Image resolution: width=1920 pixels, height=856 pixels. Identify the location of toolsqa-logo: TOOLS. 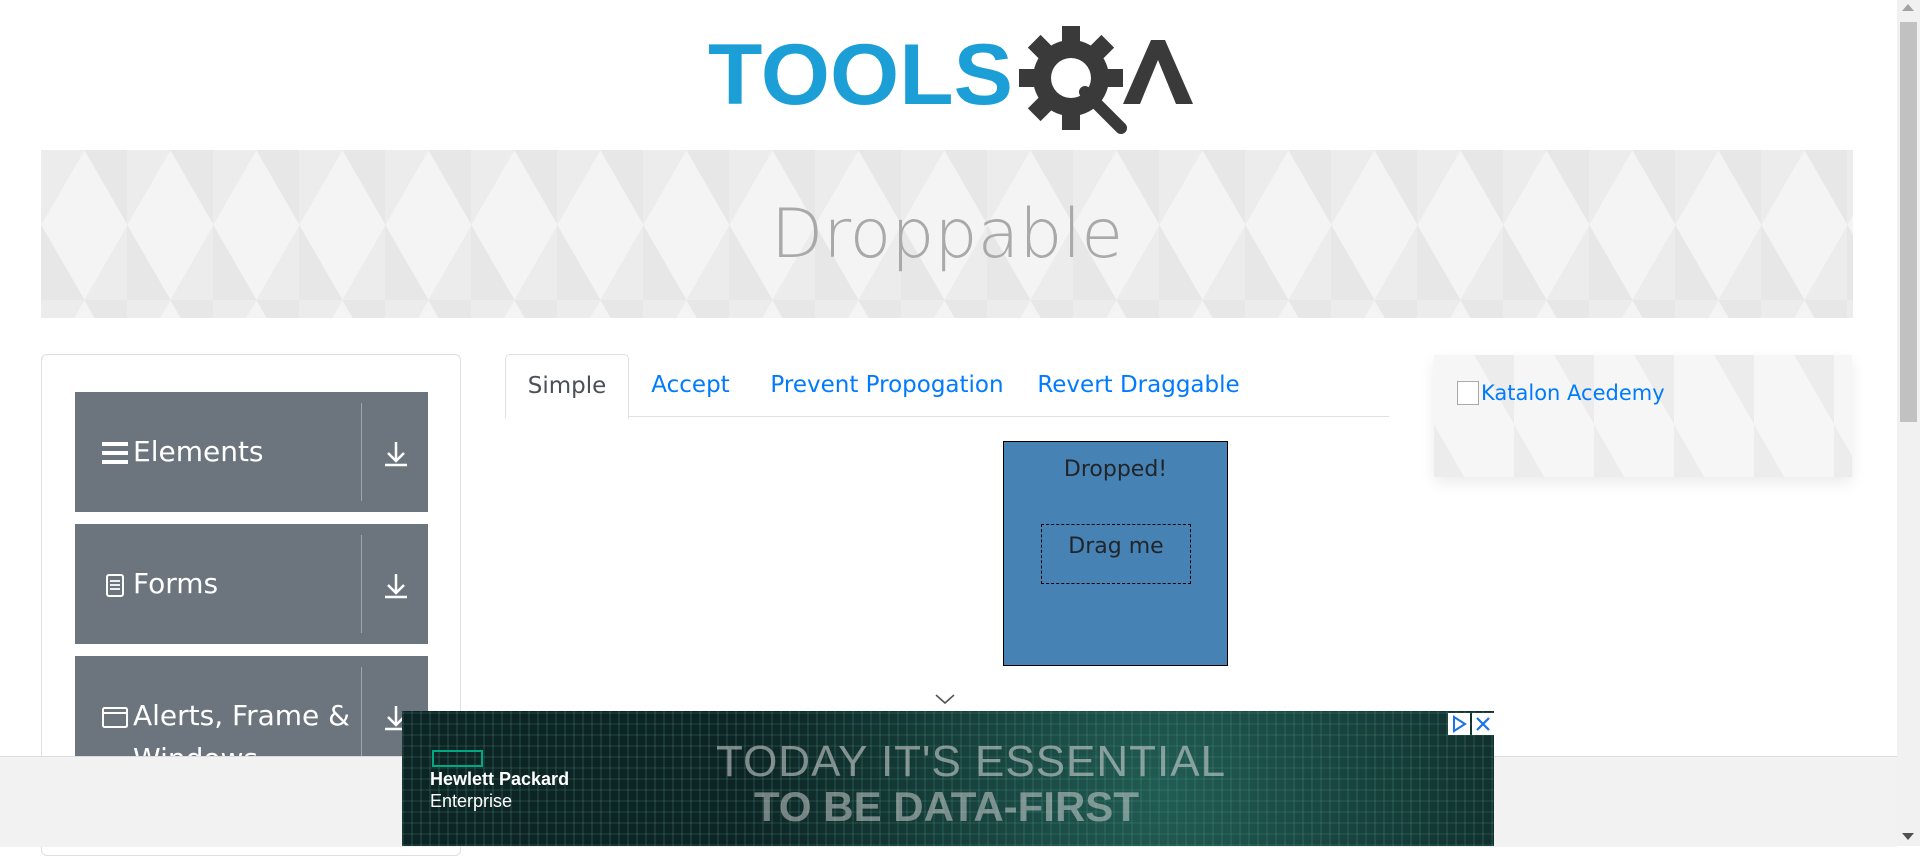
(950, 78).